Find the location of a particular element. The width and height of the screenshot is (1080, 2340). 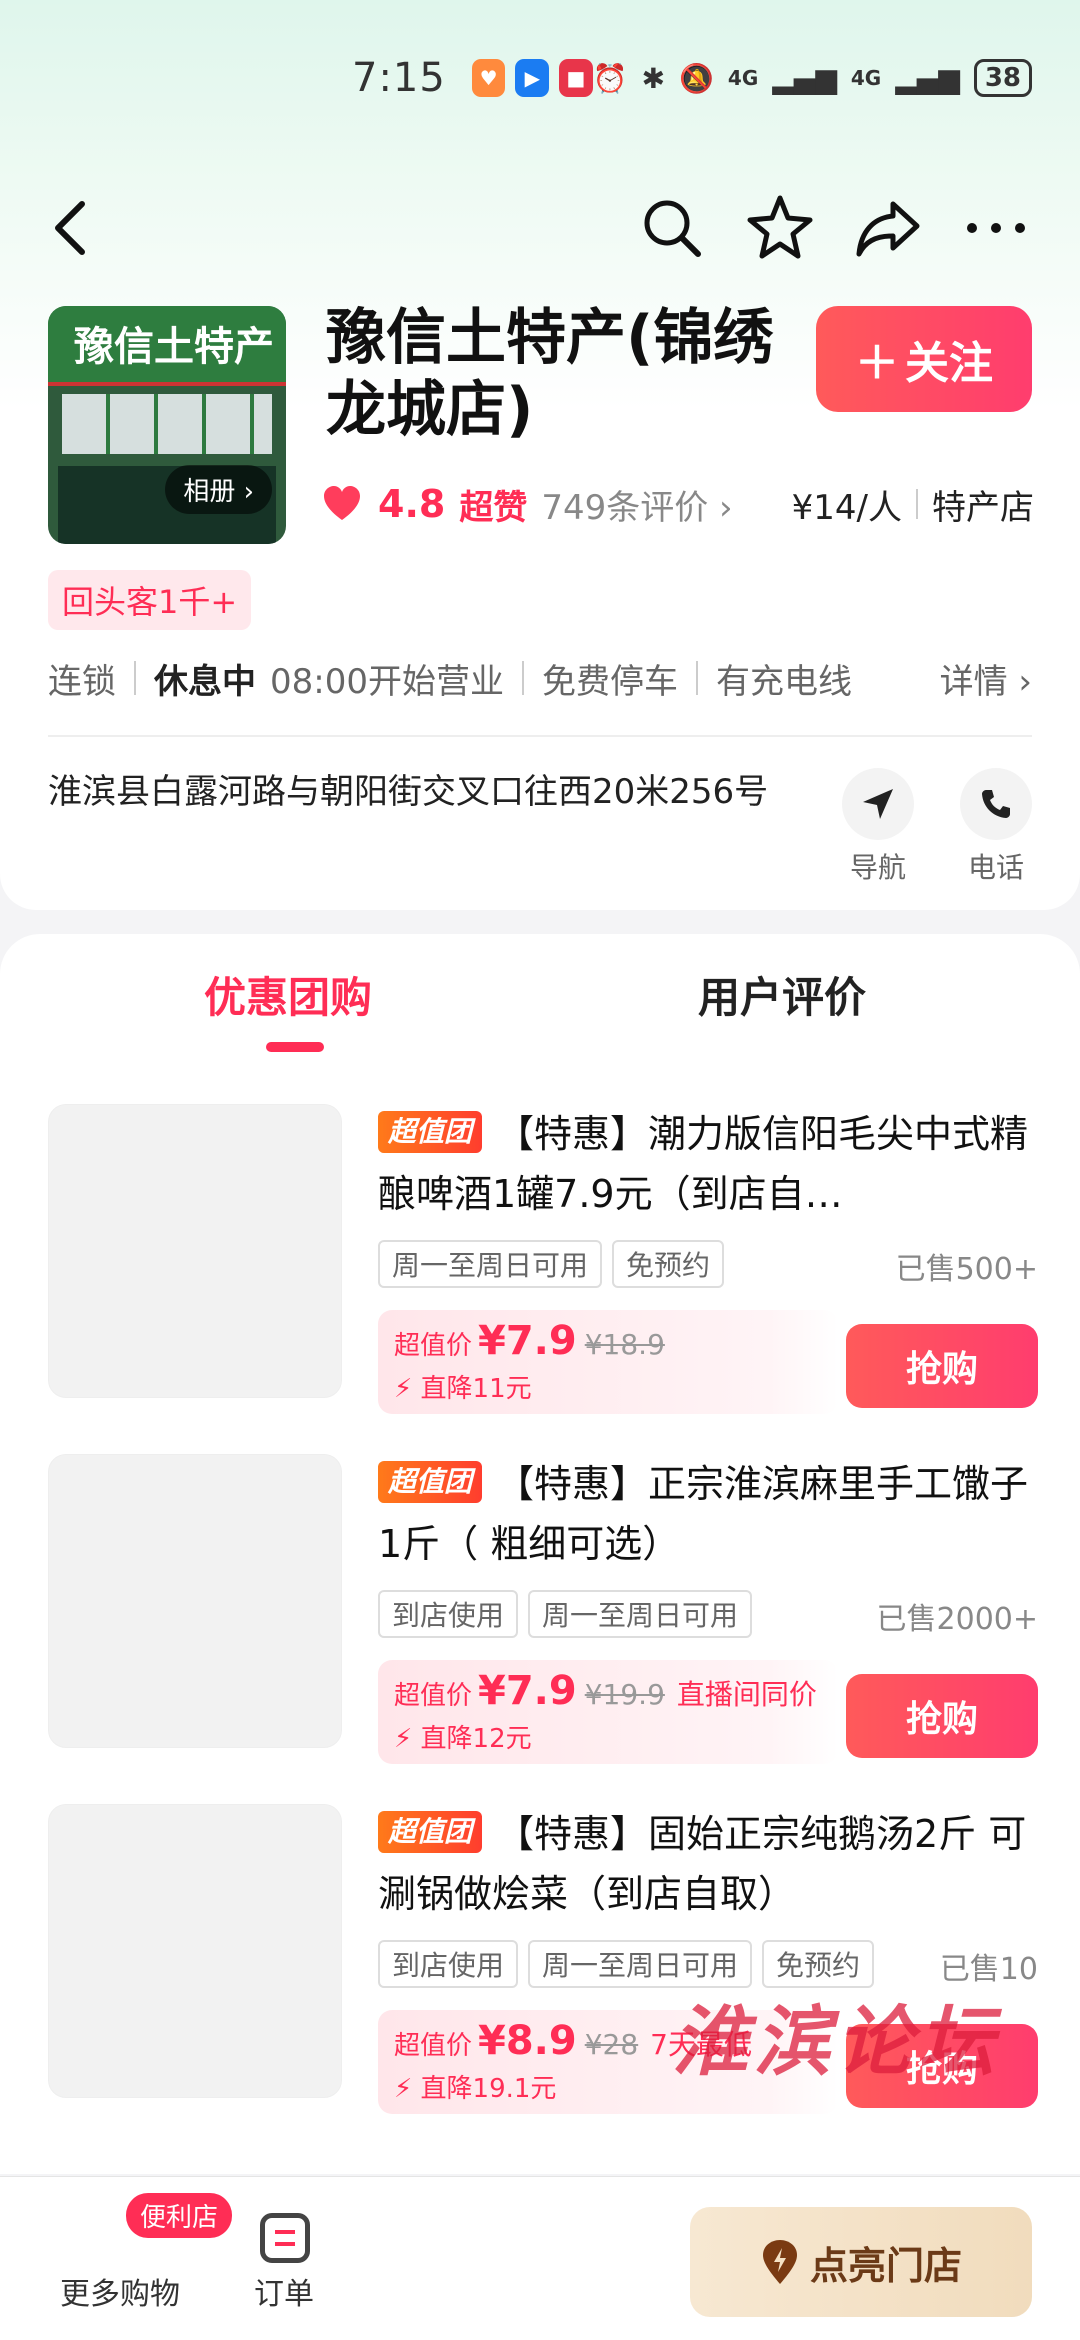

price-box: 超值价 ¥7.9 ¥18.9 ⚡ 直降11元 is located at coordinates (608, 1362).